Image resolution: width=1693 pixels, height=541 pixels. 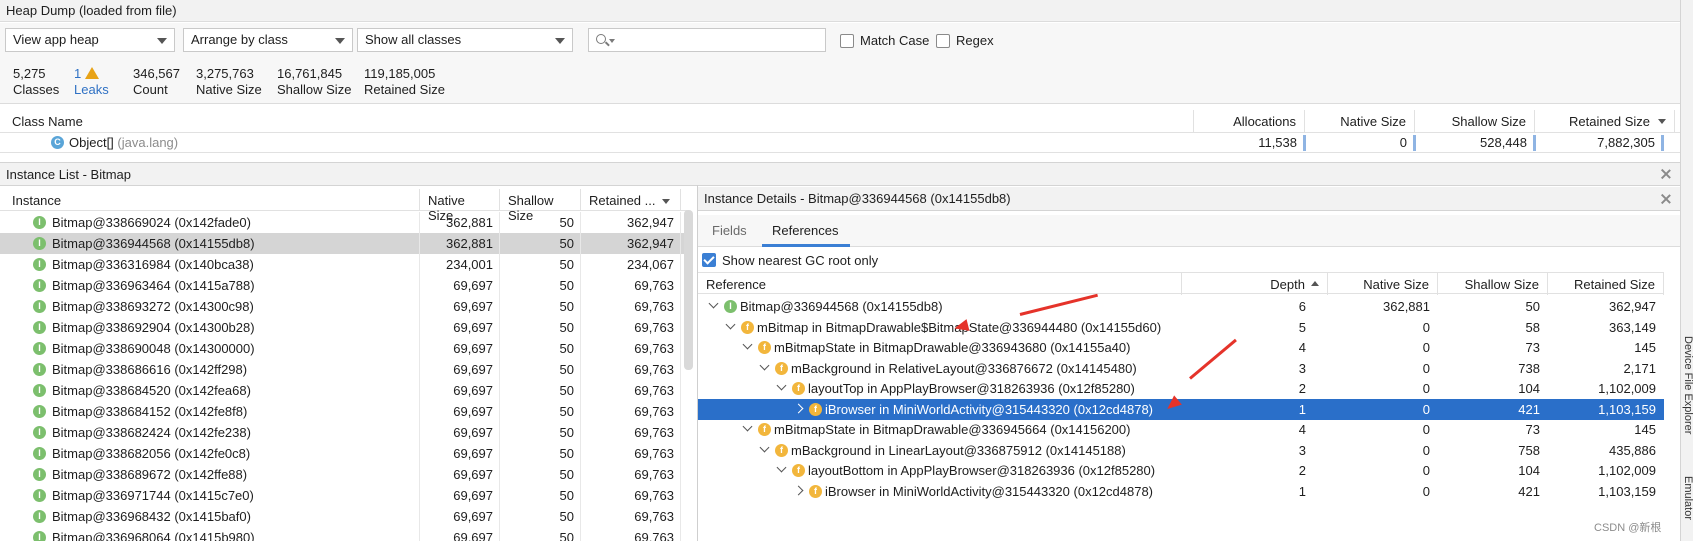 What do you see at coordinates (729, 230) in the screenshot?
I see `tab-fields: Fields` at bounding box center [729, 230].